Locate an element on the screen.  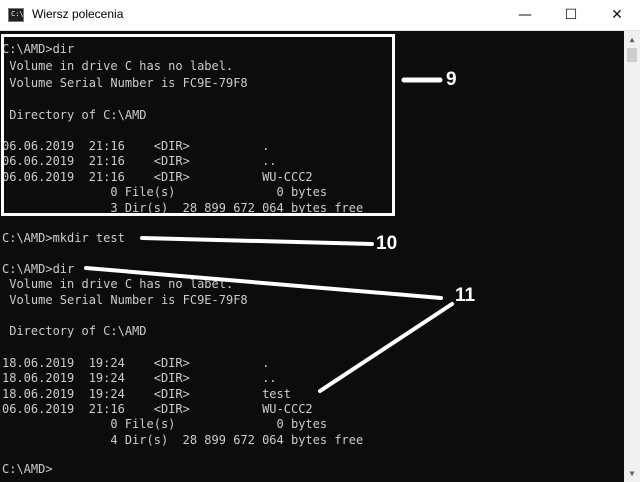
minimize-button: — is located at coordinates (525, 15).